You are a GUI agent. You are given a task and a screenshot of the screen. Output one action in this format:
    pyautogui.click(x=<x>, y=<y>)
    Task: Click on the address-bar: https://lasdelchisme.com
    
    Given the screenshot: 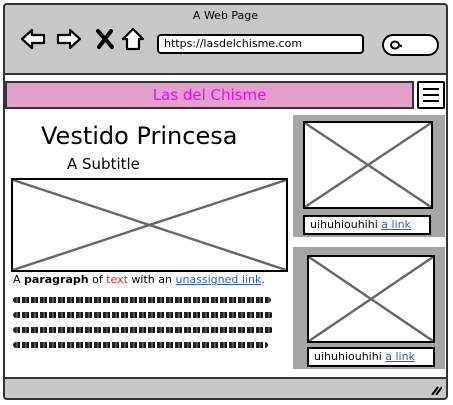 What is the action you would take?
    pyautogui.click(x=260, y=44)
    